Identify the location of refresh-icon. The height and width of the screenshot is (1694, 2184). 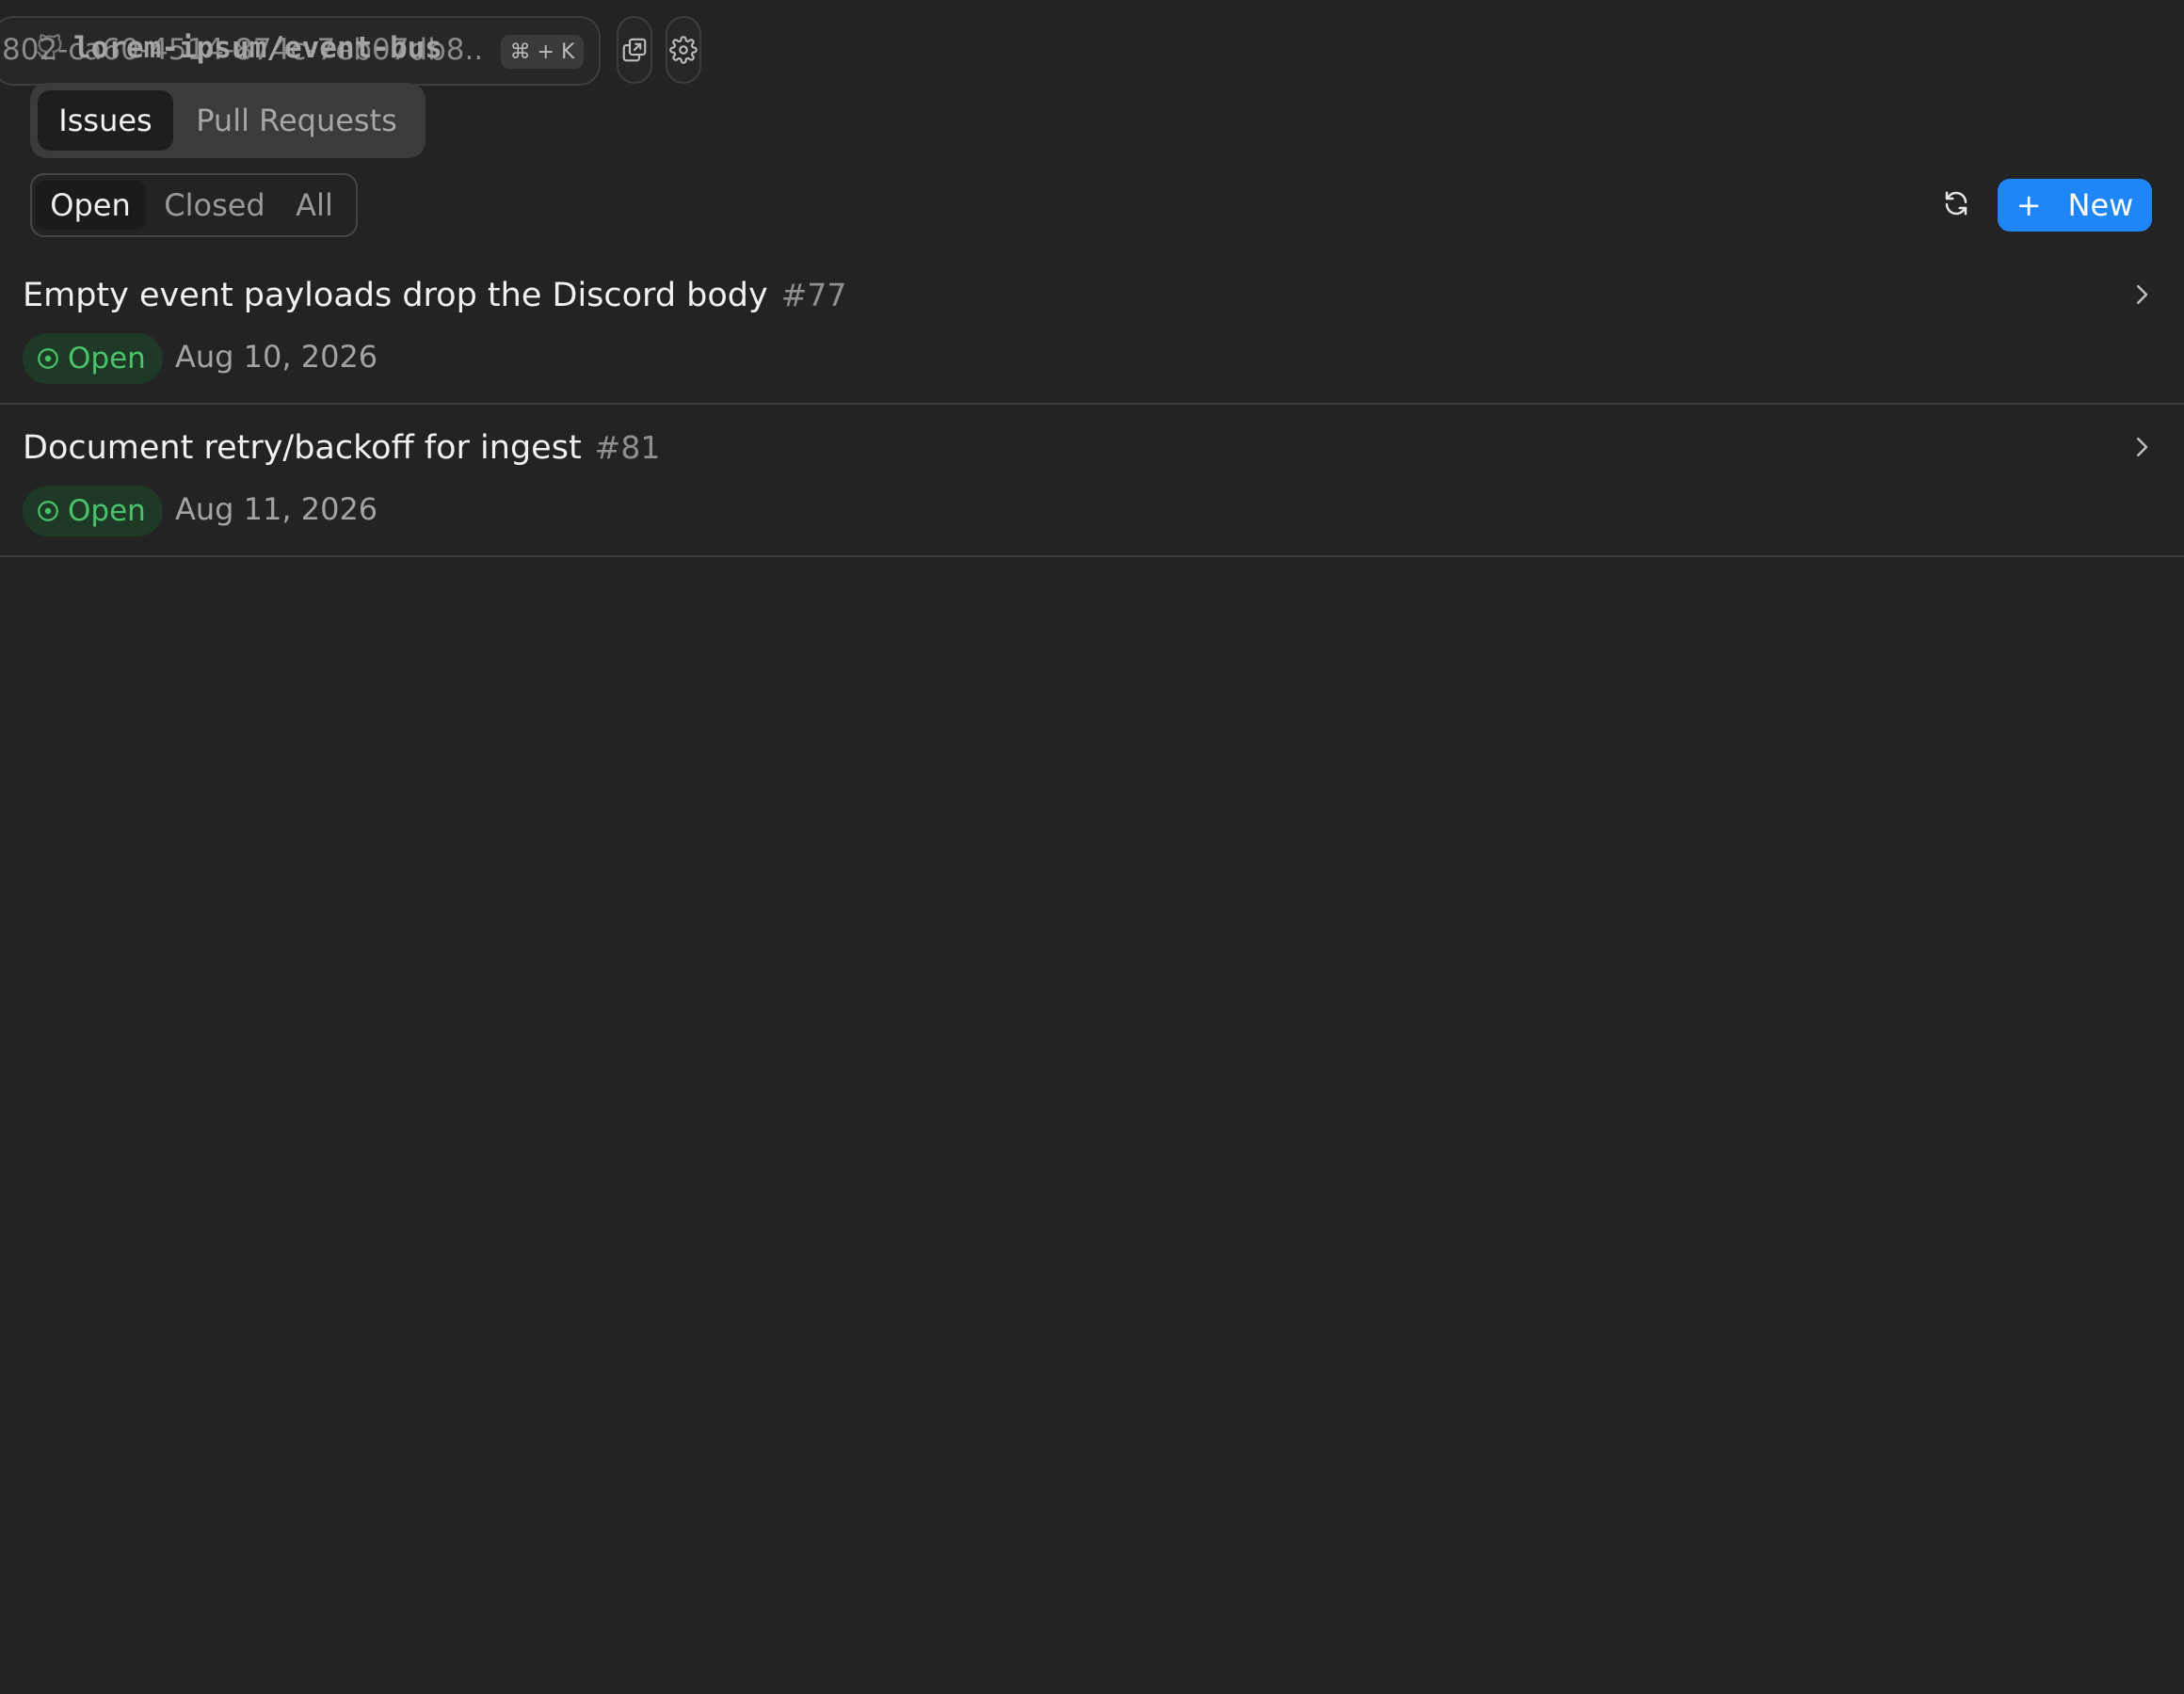
(1956, 203).